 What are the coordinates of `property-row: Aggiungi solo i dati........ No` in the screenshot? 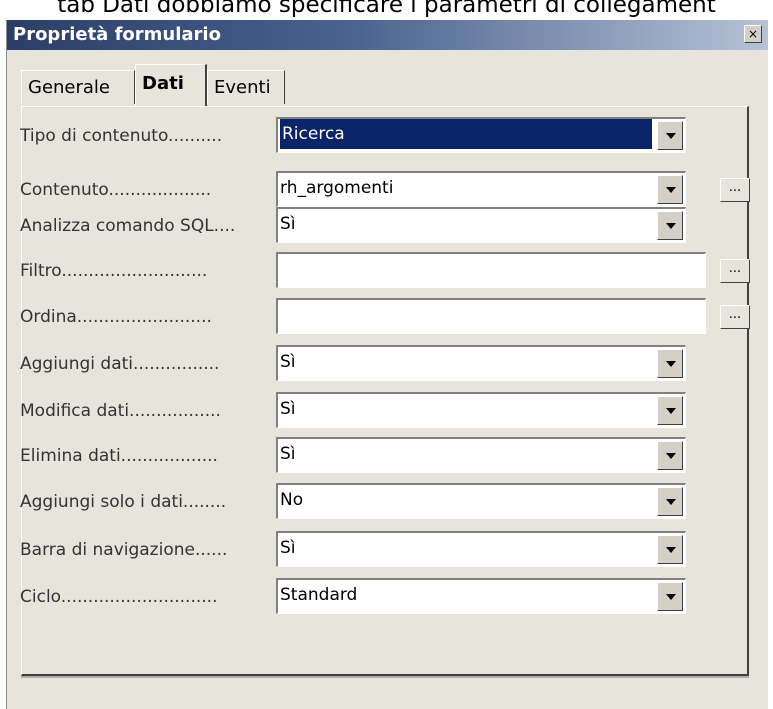 It's located at (387, 501).